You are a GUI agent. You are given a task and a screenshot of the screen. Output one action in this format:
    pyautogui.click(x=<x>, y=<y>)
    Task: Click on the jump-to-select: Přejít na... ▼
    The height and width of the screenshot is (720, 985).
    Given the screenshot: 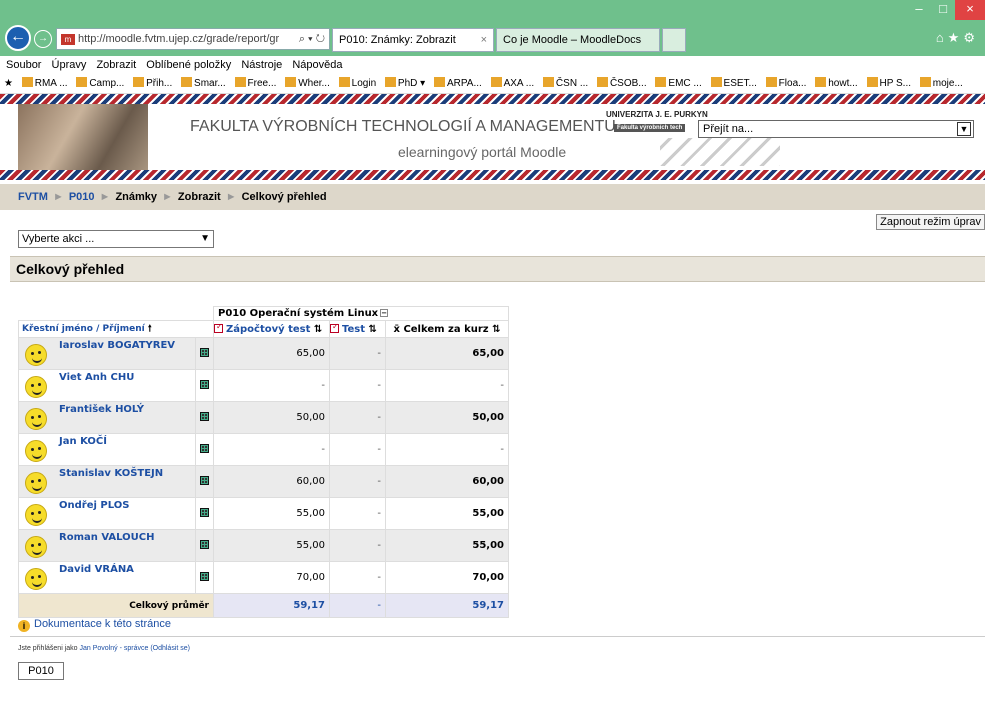 What is the action you would take?
    pyautogui.click(x=836, y=129)
    